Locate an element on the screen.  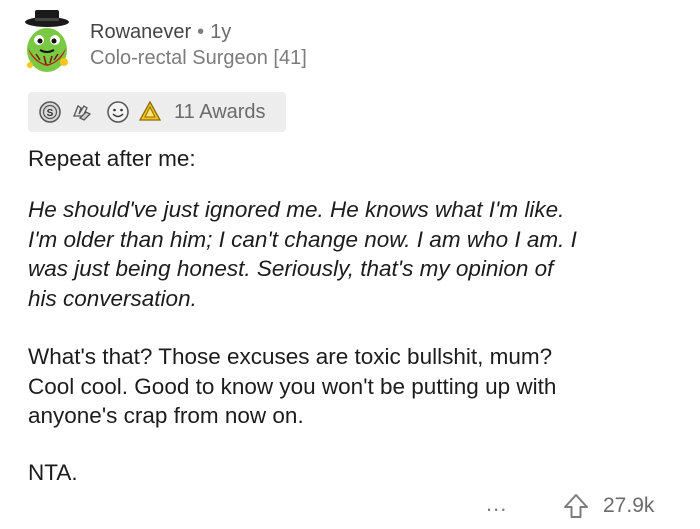
awards-bar: S 11 Awards is located at coordinates (157, 112).